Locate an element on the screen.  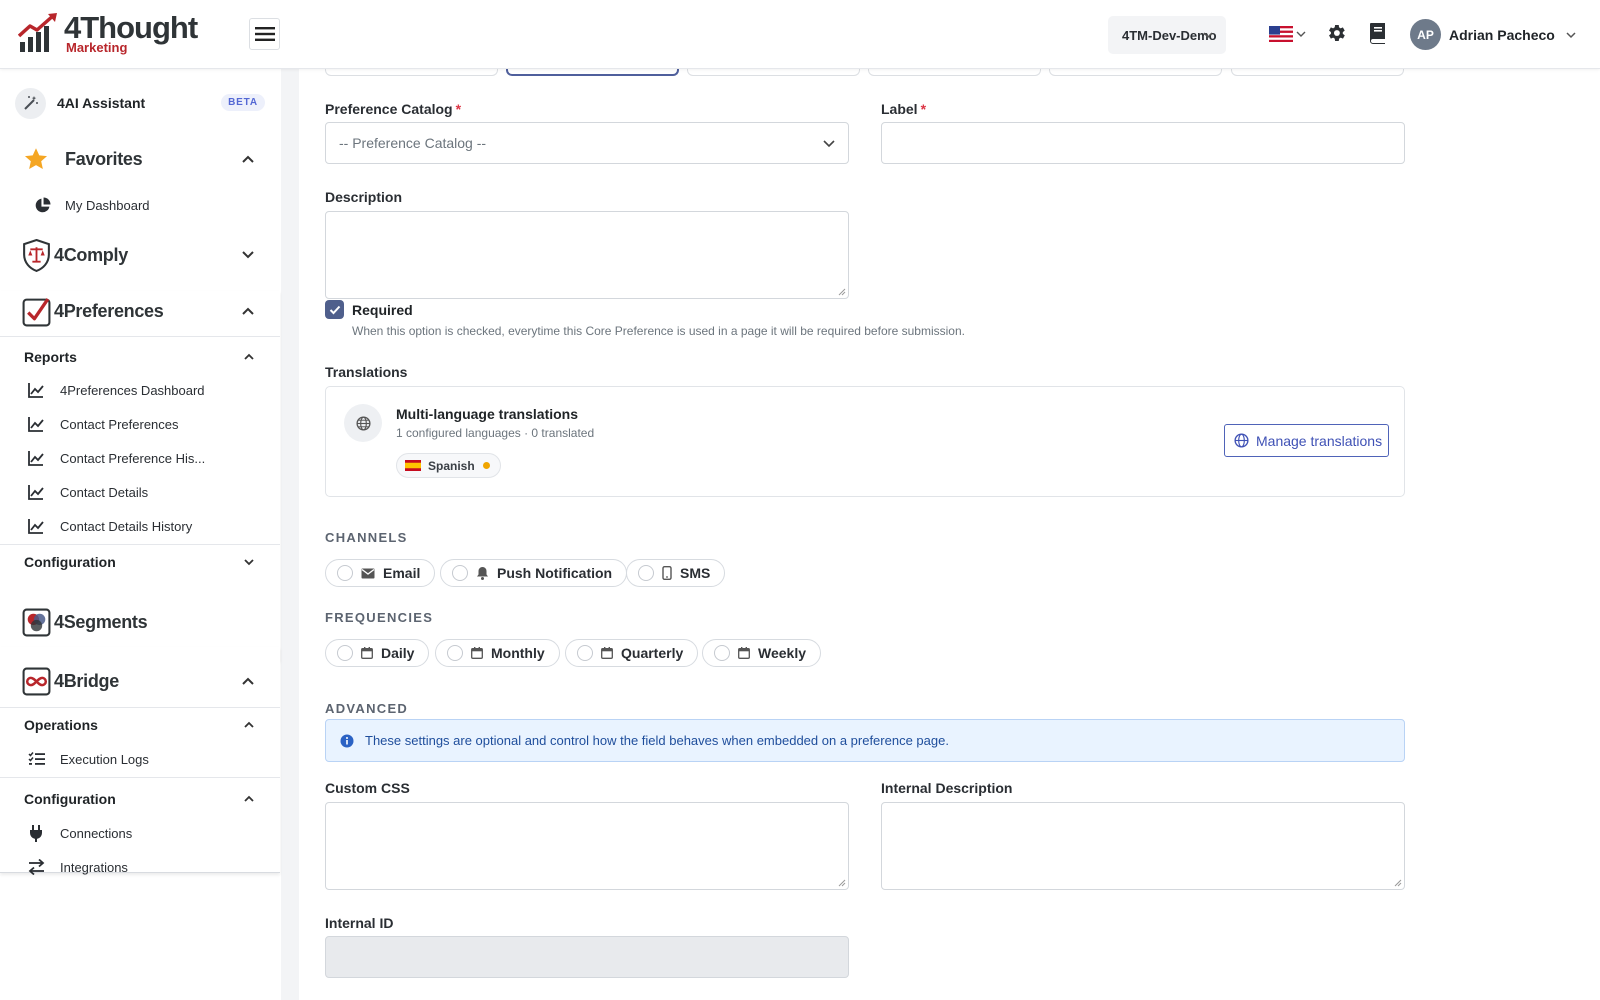
user-name: Adrian Pacheco is located at coordinates (1502, 34).